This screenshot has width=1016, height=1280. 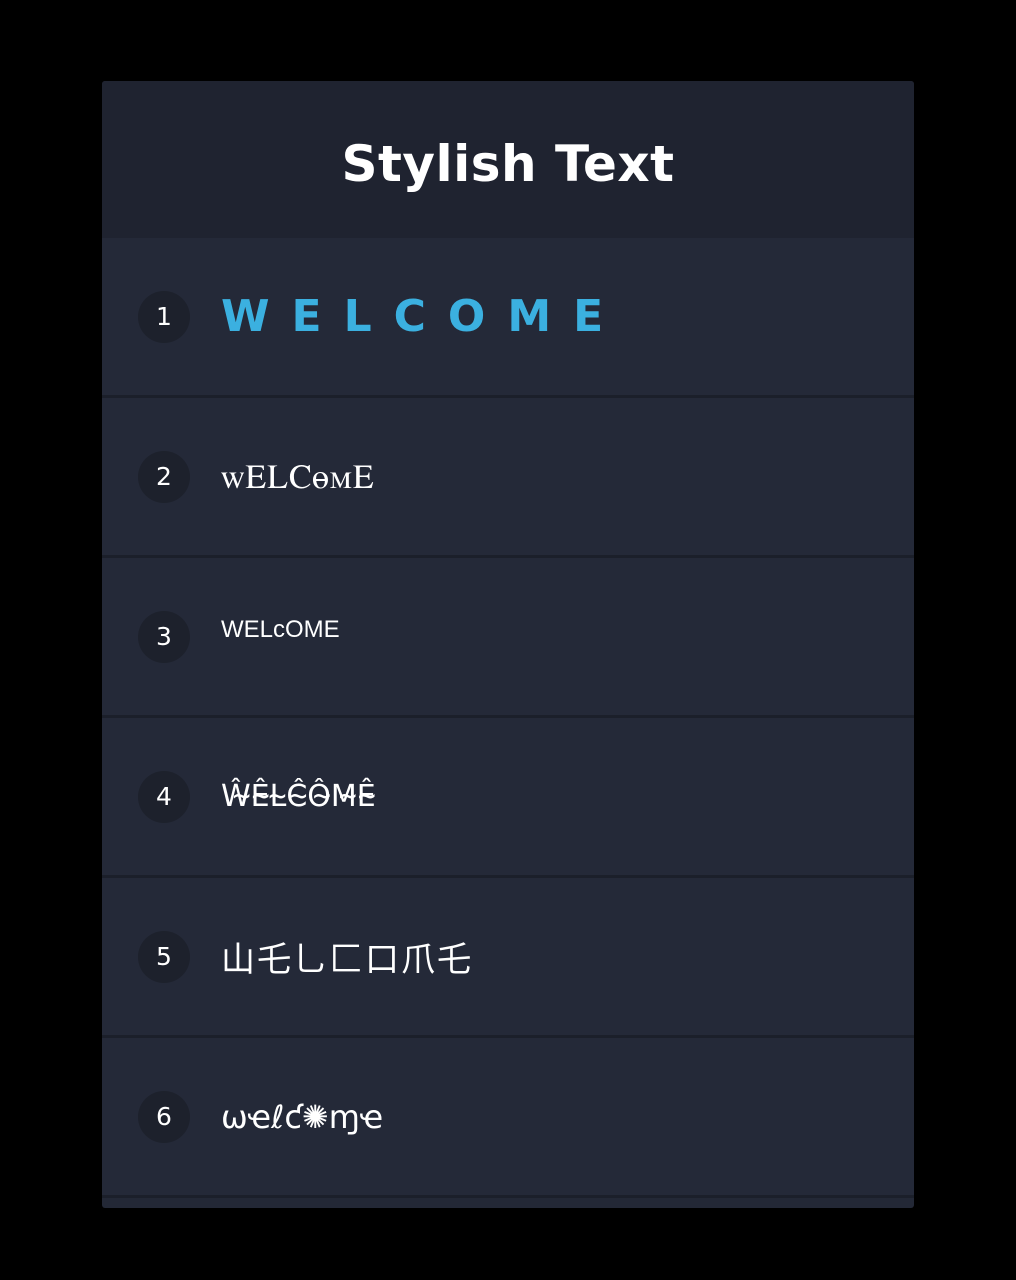 I want to click on item-number-badge: 1, so click(x=164, y=316).